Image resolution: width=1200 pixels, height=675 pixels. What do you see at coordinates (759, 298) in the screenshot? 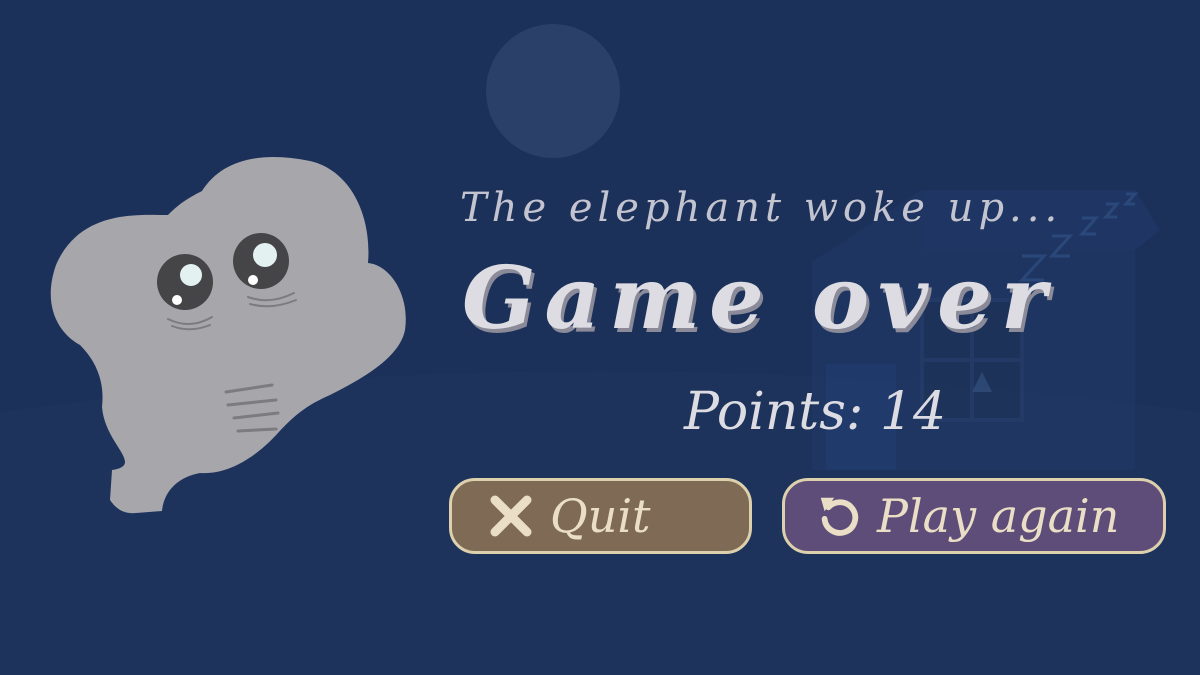
I see `game-over-title: Game over` at bounding box center [759, 298].